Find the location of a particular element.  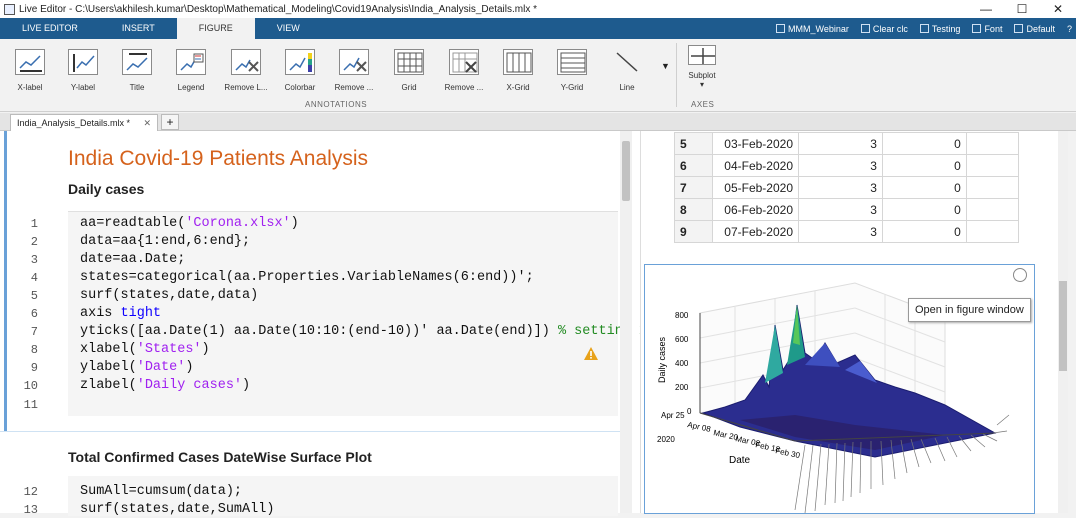

code-line: surf(states,date,data) is located at coordinates (169, 295).